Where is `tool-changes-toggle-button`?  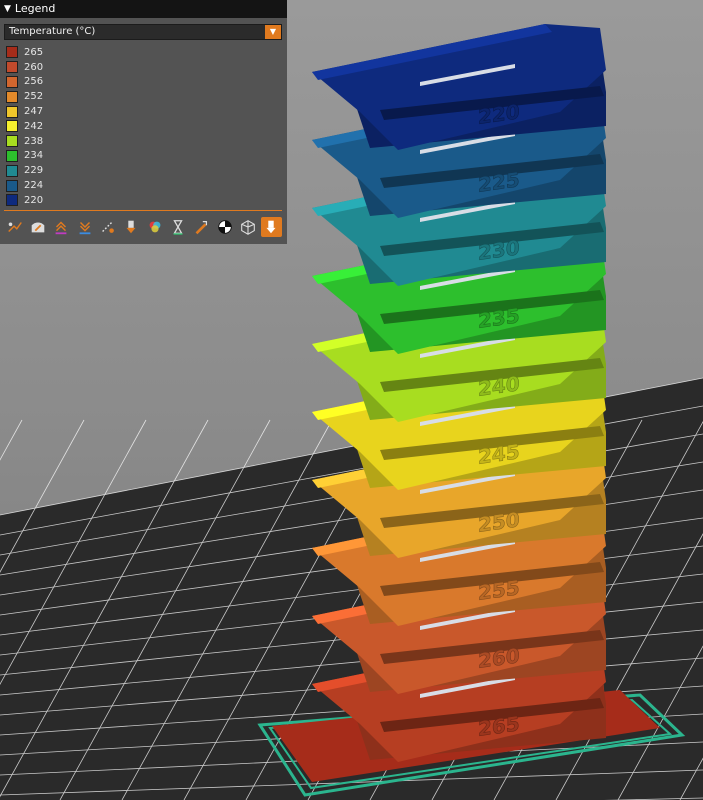 tool-changes-toggle-button is located at coordinates (131, 227).